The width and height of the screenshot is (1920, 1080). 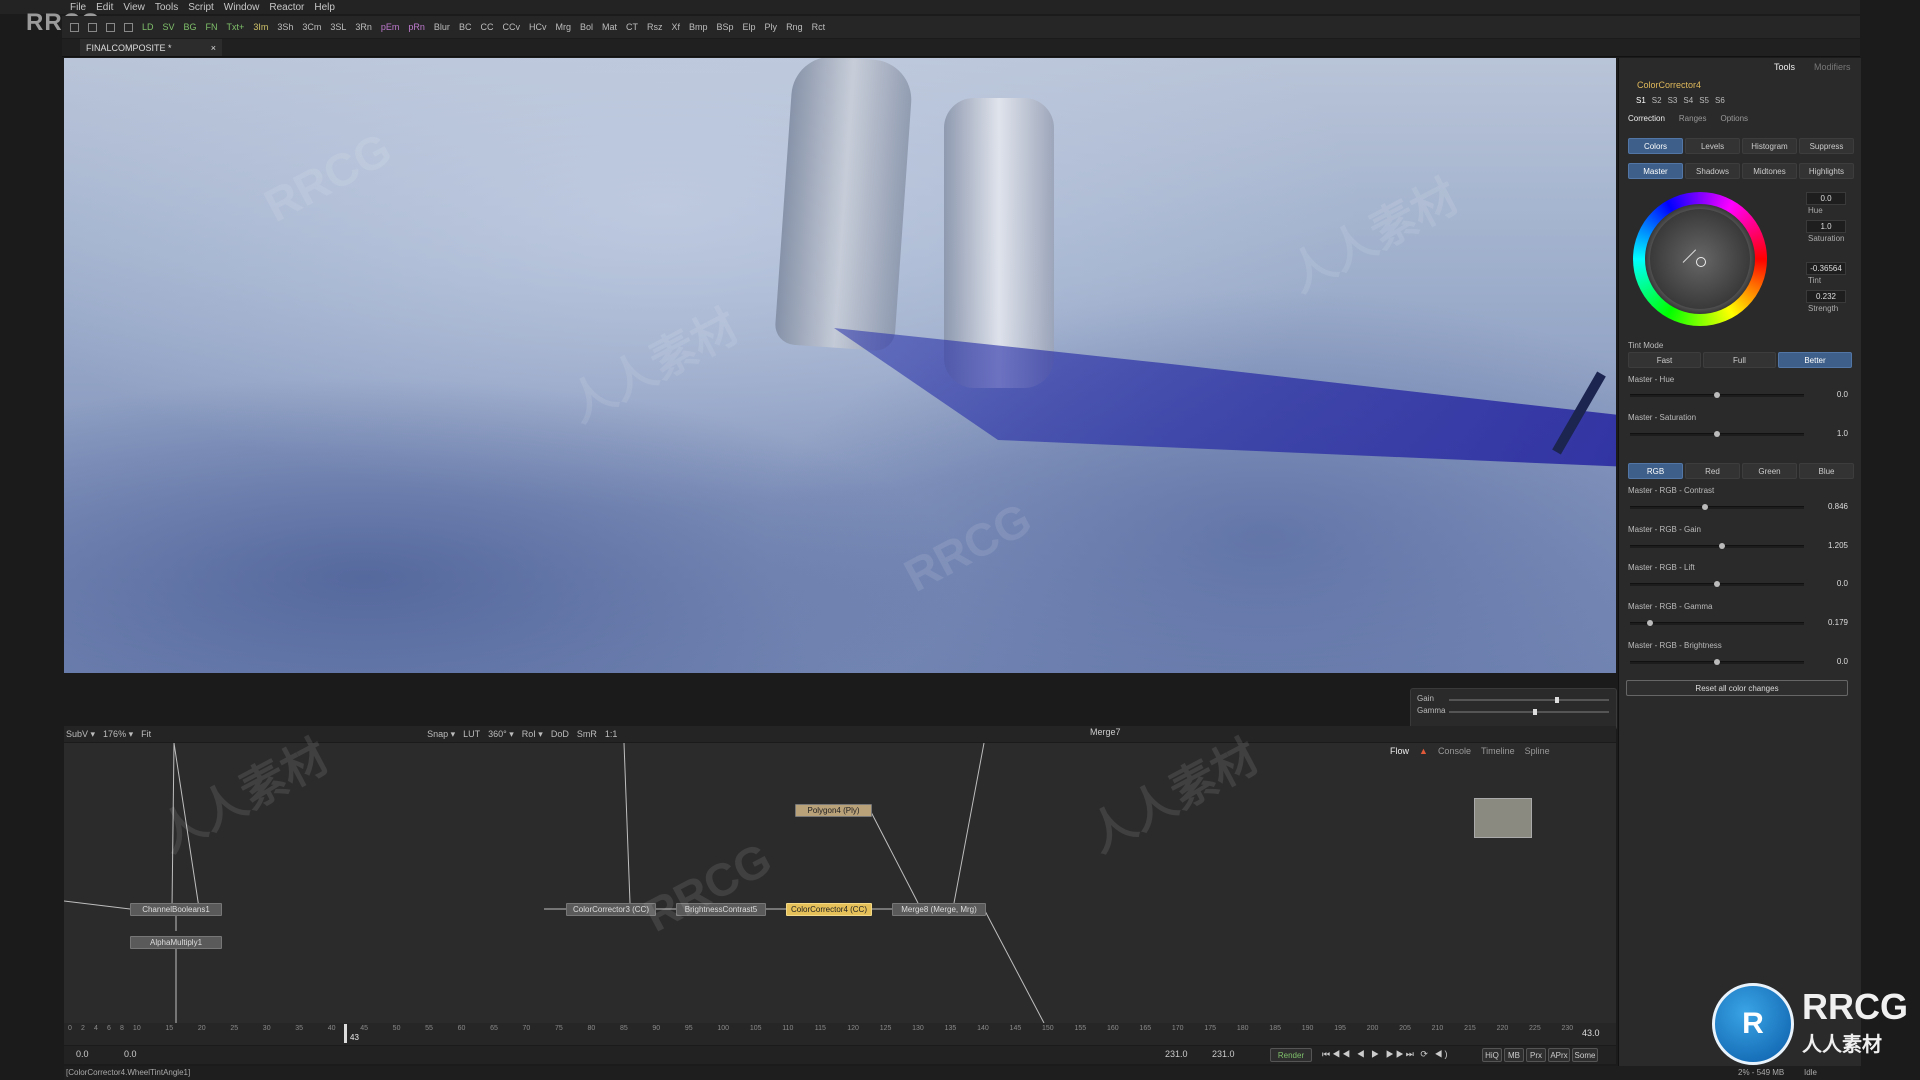 I want to click on menu-tools: Tools, so click(x=166, y=7).